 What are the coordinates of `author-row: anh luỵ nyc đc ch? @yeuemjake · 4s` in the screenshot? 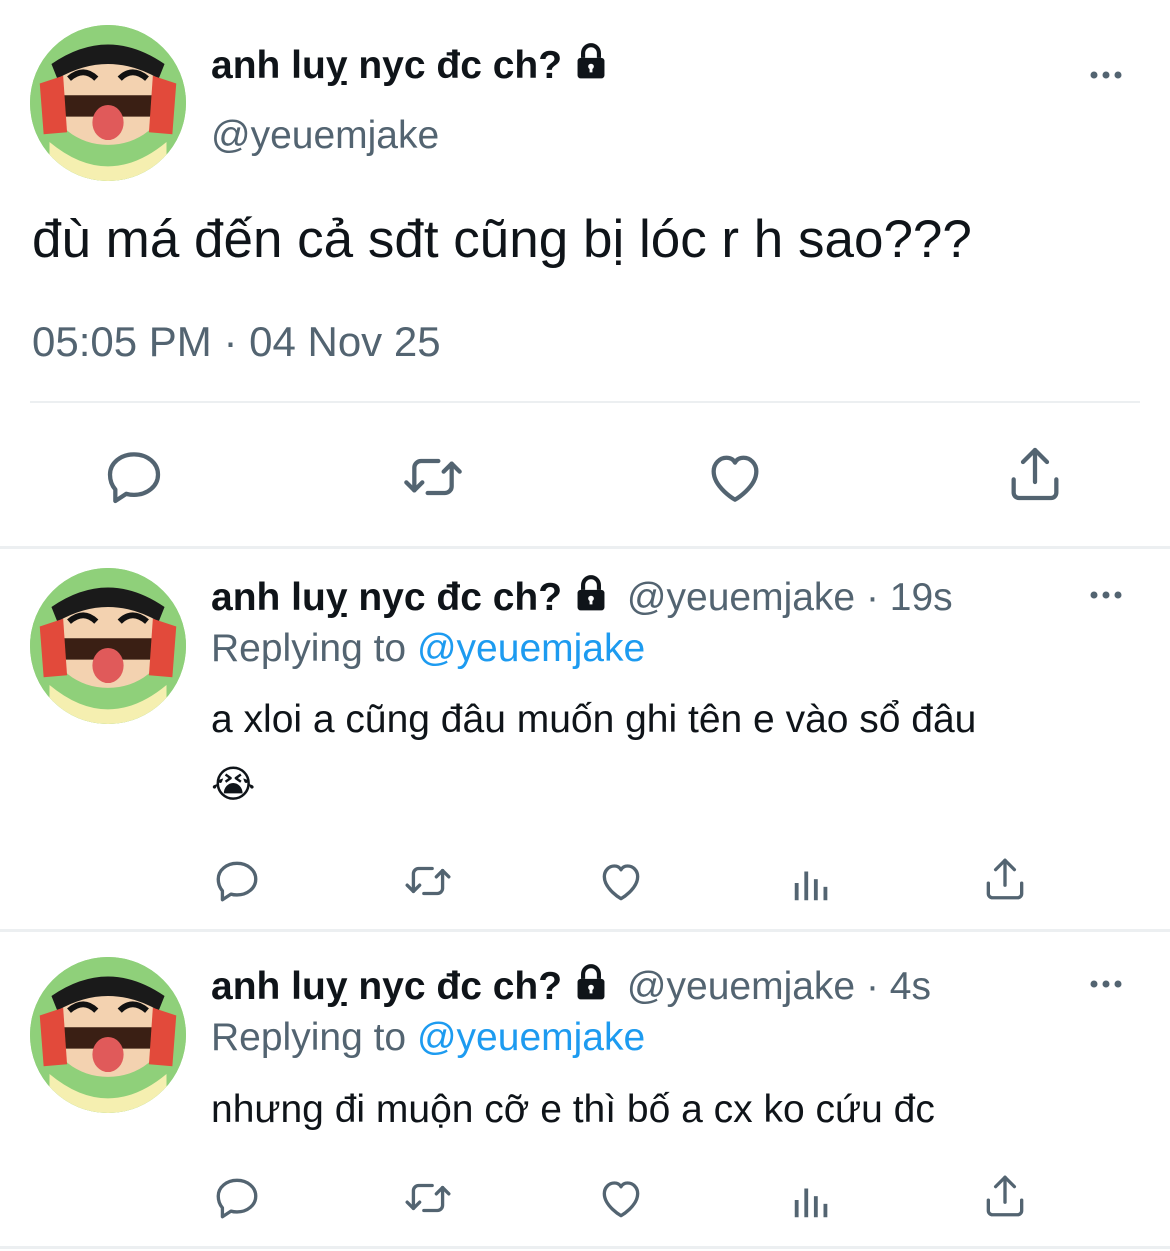 It's located at (571, 987).